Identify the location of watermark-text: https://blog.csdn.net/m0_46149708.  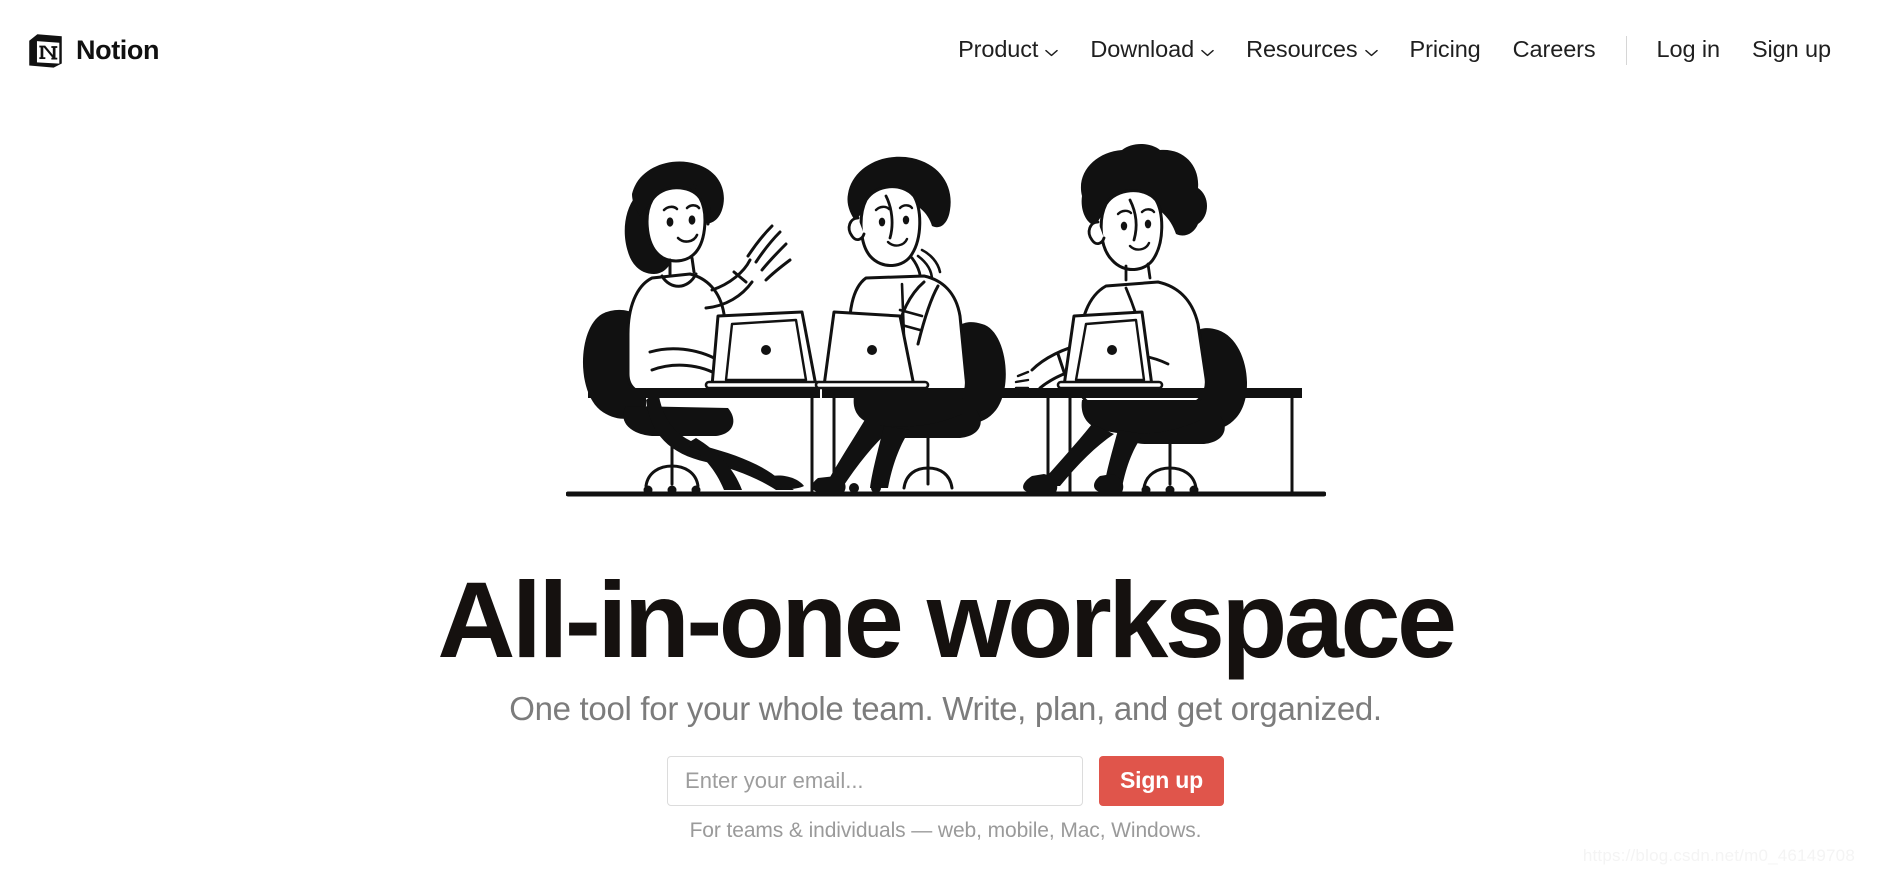
(1718, 855).